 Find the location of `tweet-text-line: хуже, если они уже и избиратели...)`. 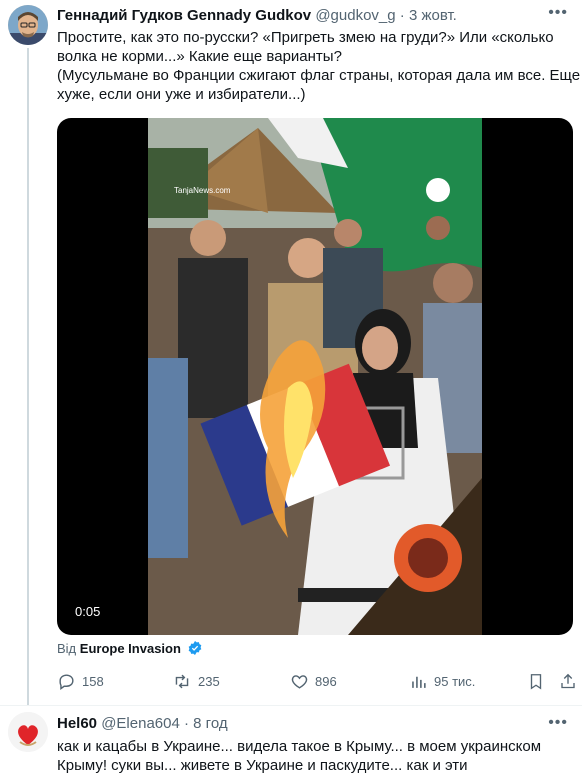

tweet-text-line: хуже, если они уже и избиратели...) is located at coordinates (181, 94).